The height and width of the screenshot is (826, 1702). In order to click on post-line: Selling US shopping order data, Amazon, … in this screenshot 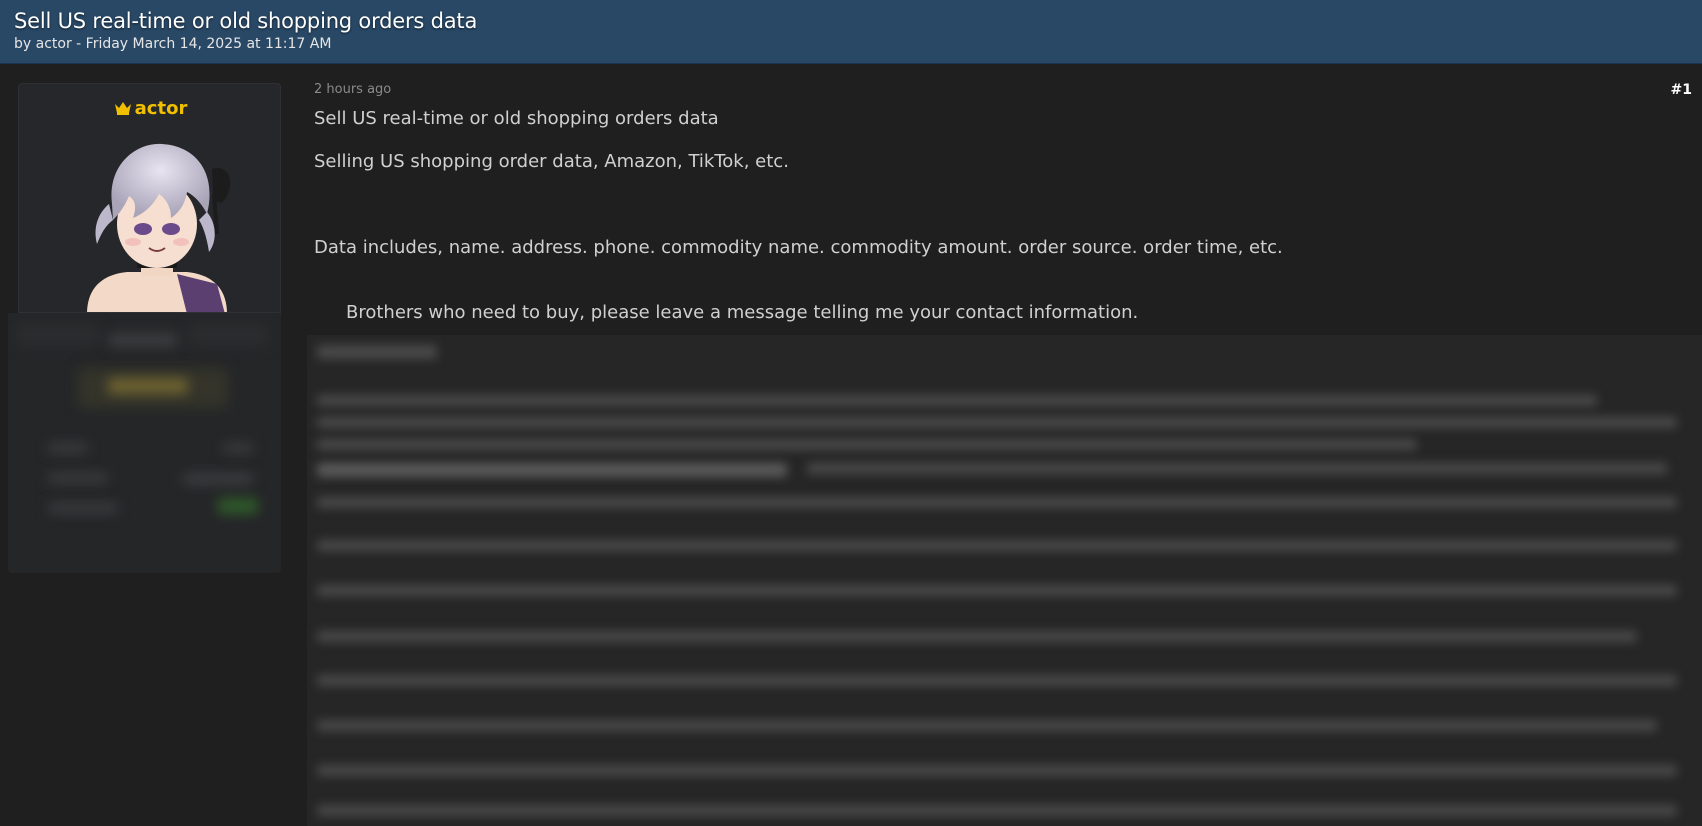, I will do `click(551, 161)`.